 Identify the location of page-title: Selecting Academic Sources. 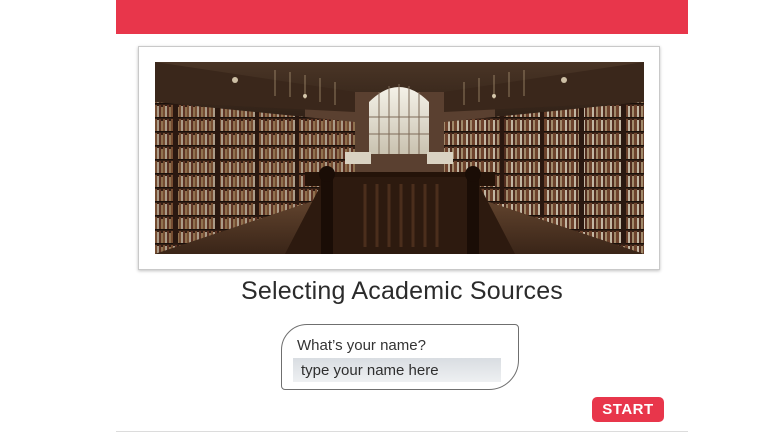
(402, 291).